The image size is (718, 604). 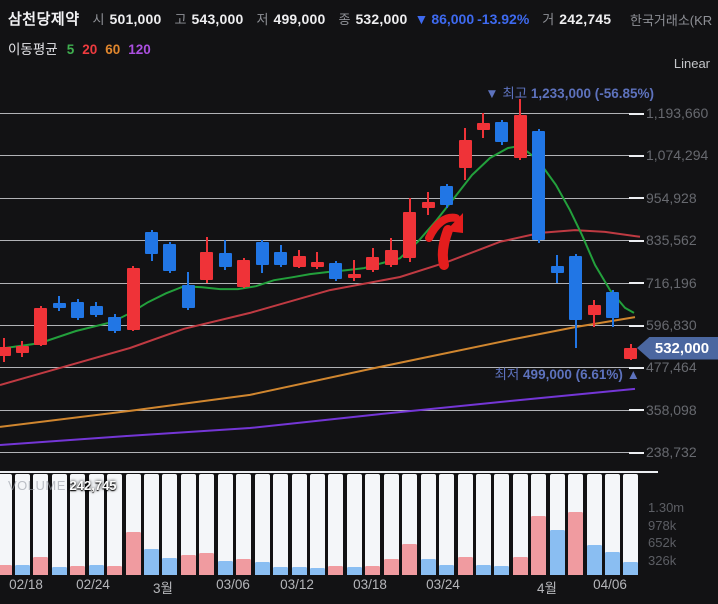 I want to click on x-axis-label: 4월, so click(x=547, y=588).